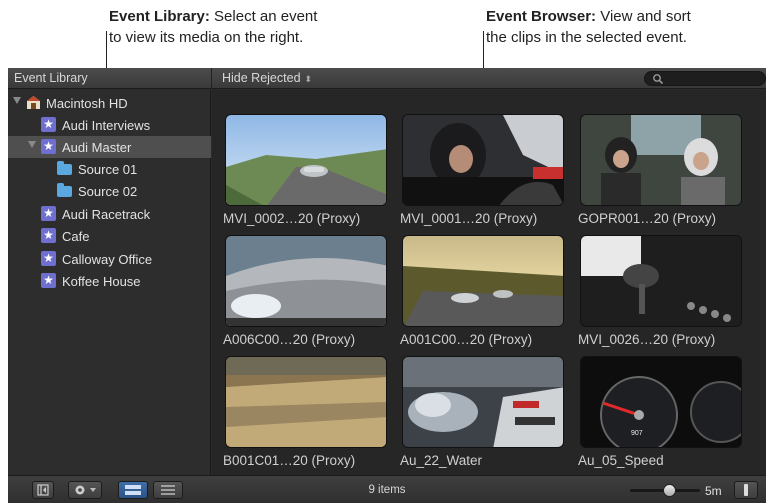 The image size is (766, 503). I want to click on annotation-text: the clips in the selected event., so click(586, 37).